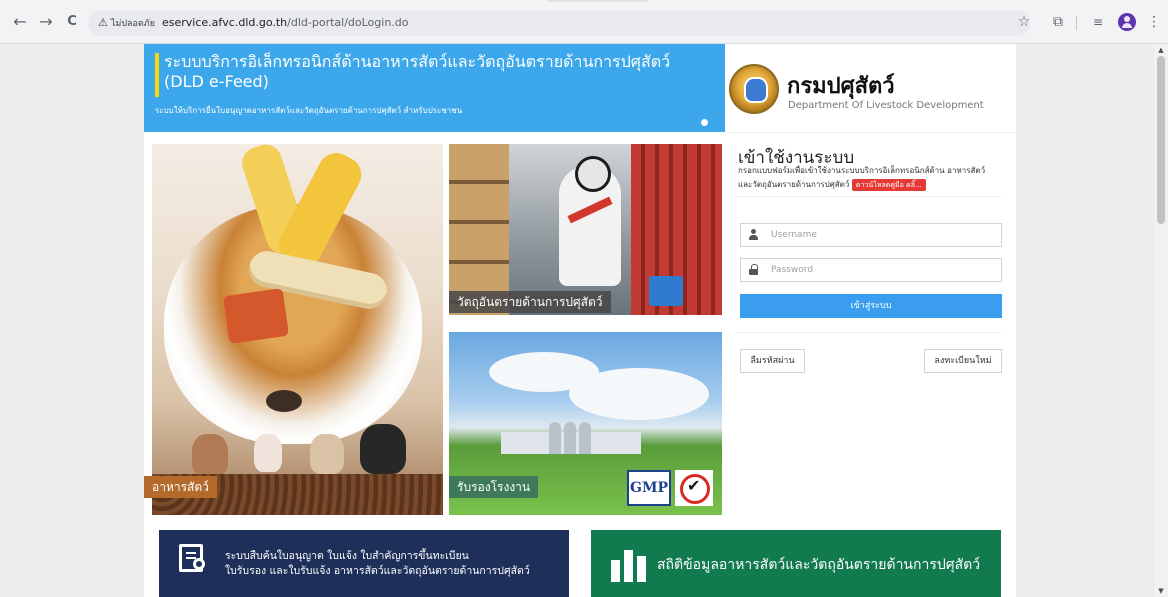  Describe the element at coordinates (180, 487) in the screenshot. I see `tile-label-feed: อาหารสัตว์` at that location.